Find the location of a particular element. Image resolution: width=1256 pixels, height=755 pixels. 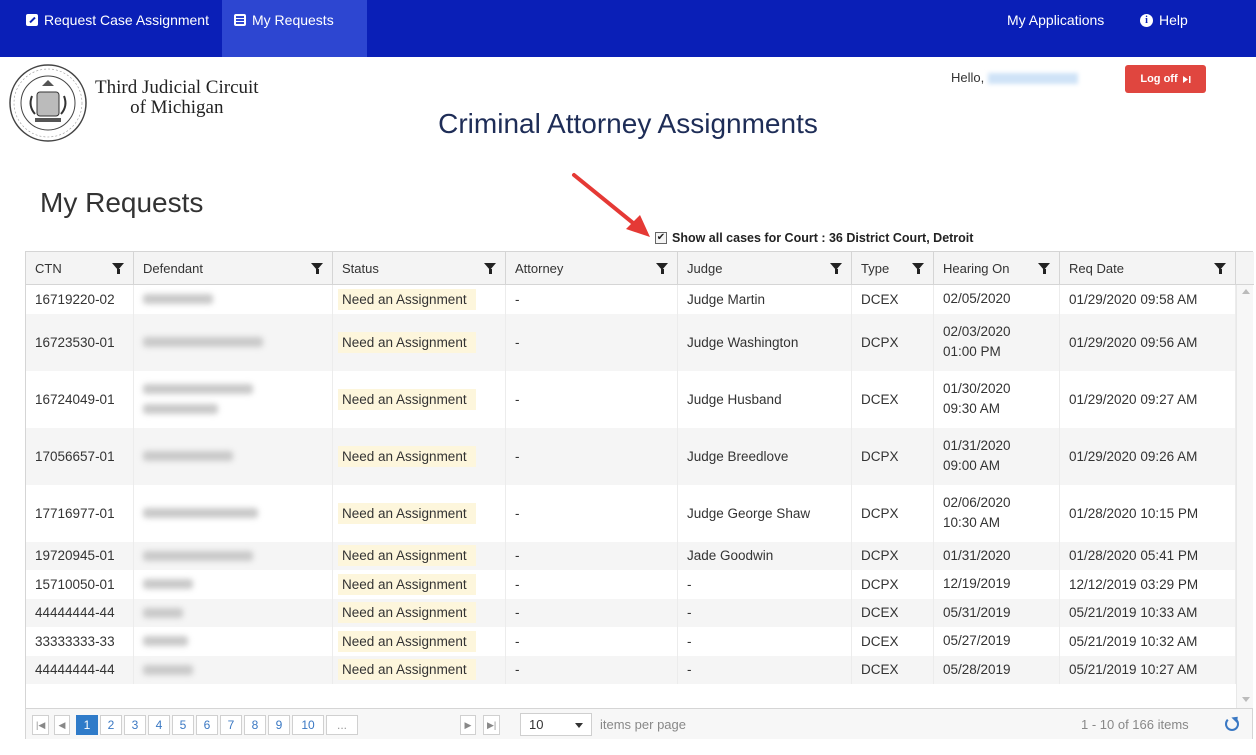

column-header-type: Type is located at coordinates (893, 268).